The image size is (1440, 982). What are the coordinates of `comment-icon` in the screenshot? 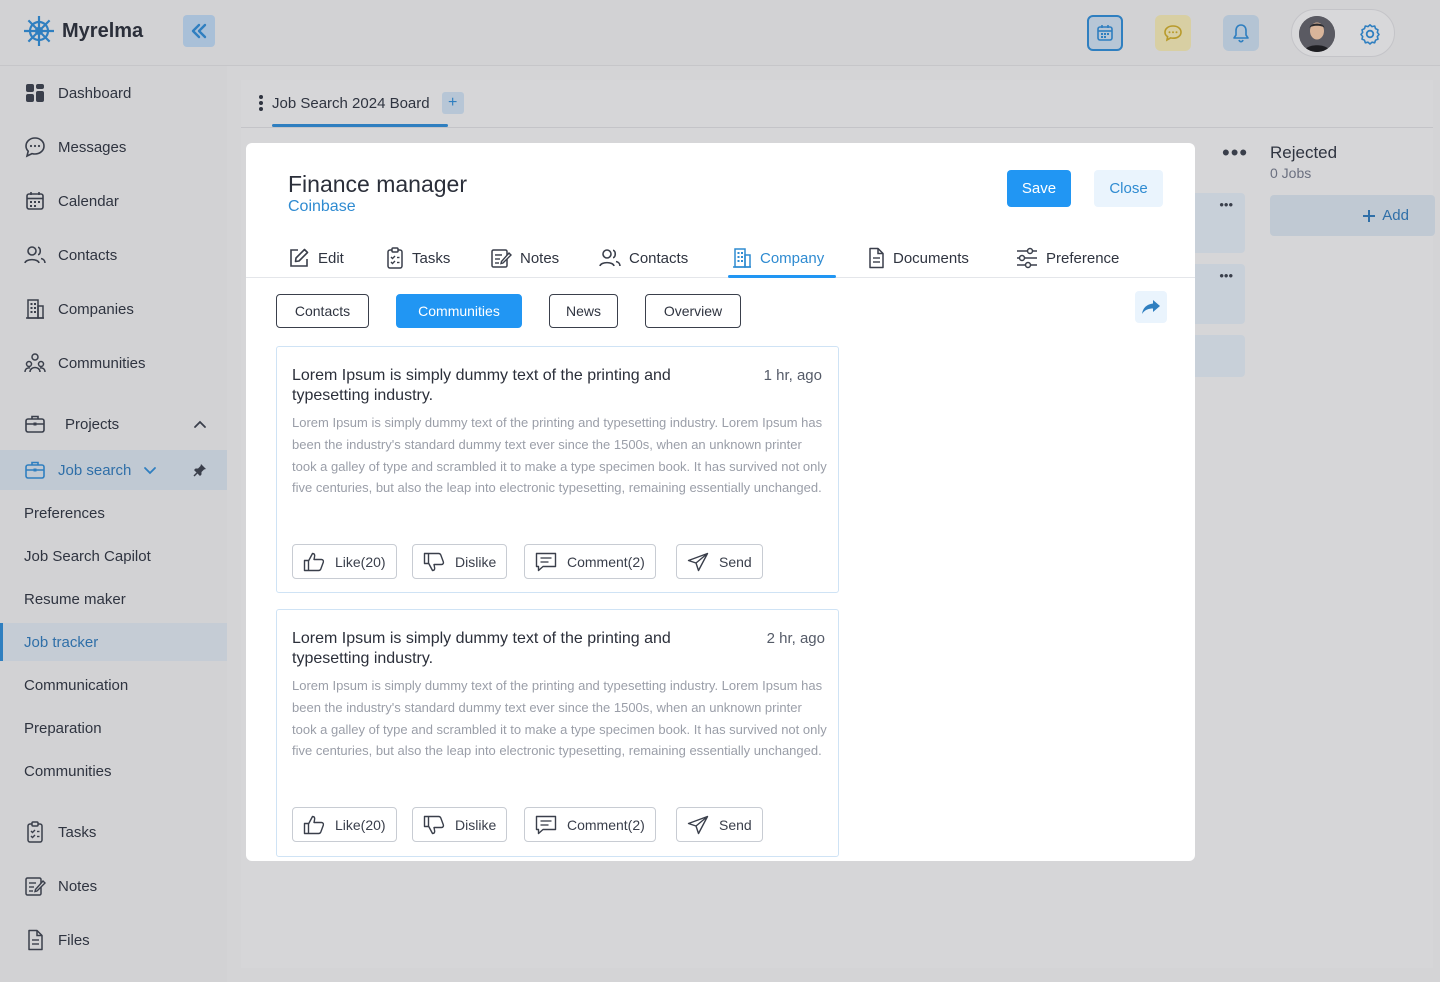 It's located at (546, 825).